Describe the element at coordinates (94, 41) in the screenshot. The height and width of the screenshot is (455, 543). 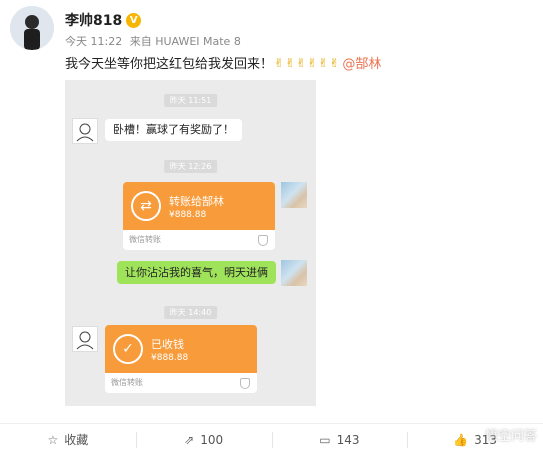
I see `post-time: 今天 11:22` at that location.